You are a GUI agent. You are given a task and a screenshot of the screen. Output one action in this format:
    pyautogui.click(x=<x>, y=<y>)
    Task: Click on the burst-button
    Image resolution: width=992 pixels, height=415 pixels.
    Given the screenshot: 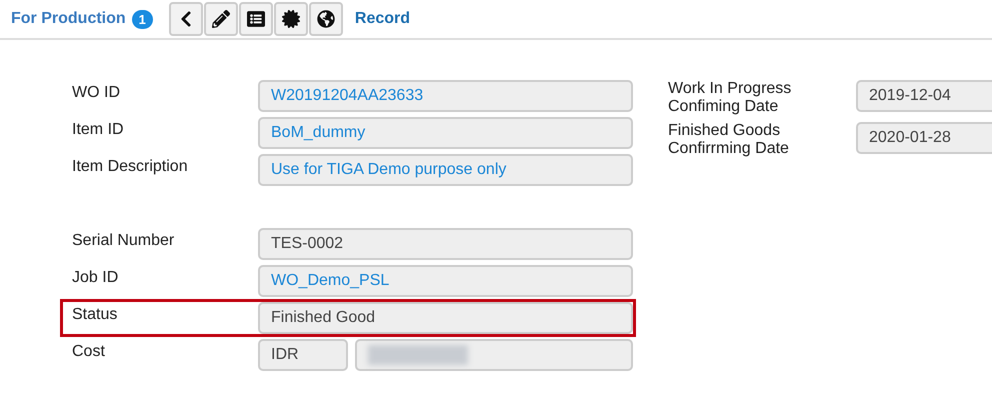 What is the action you would take?
    pyautogui.click(x=291, y=19)
    